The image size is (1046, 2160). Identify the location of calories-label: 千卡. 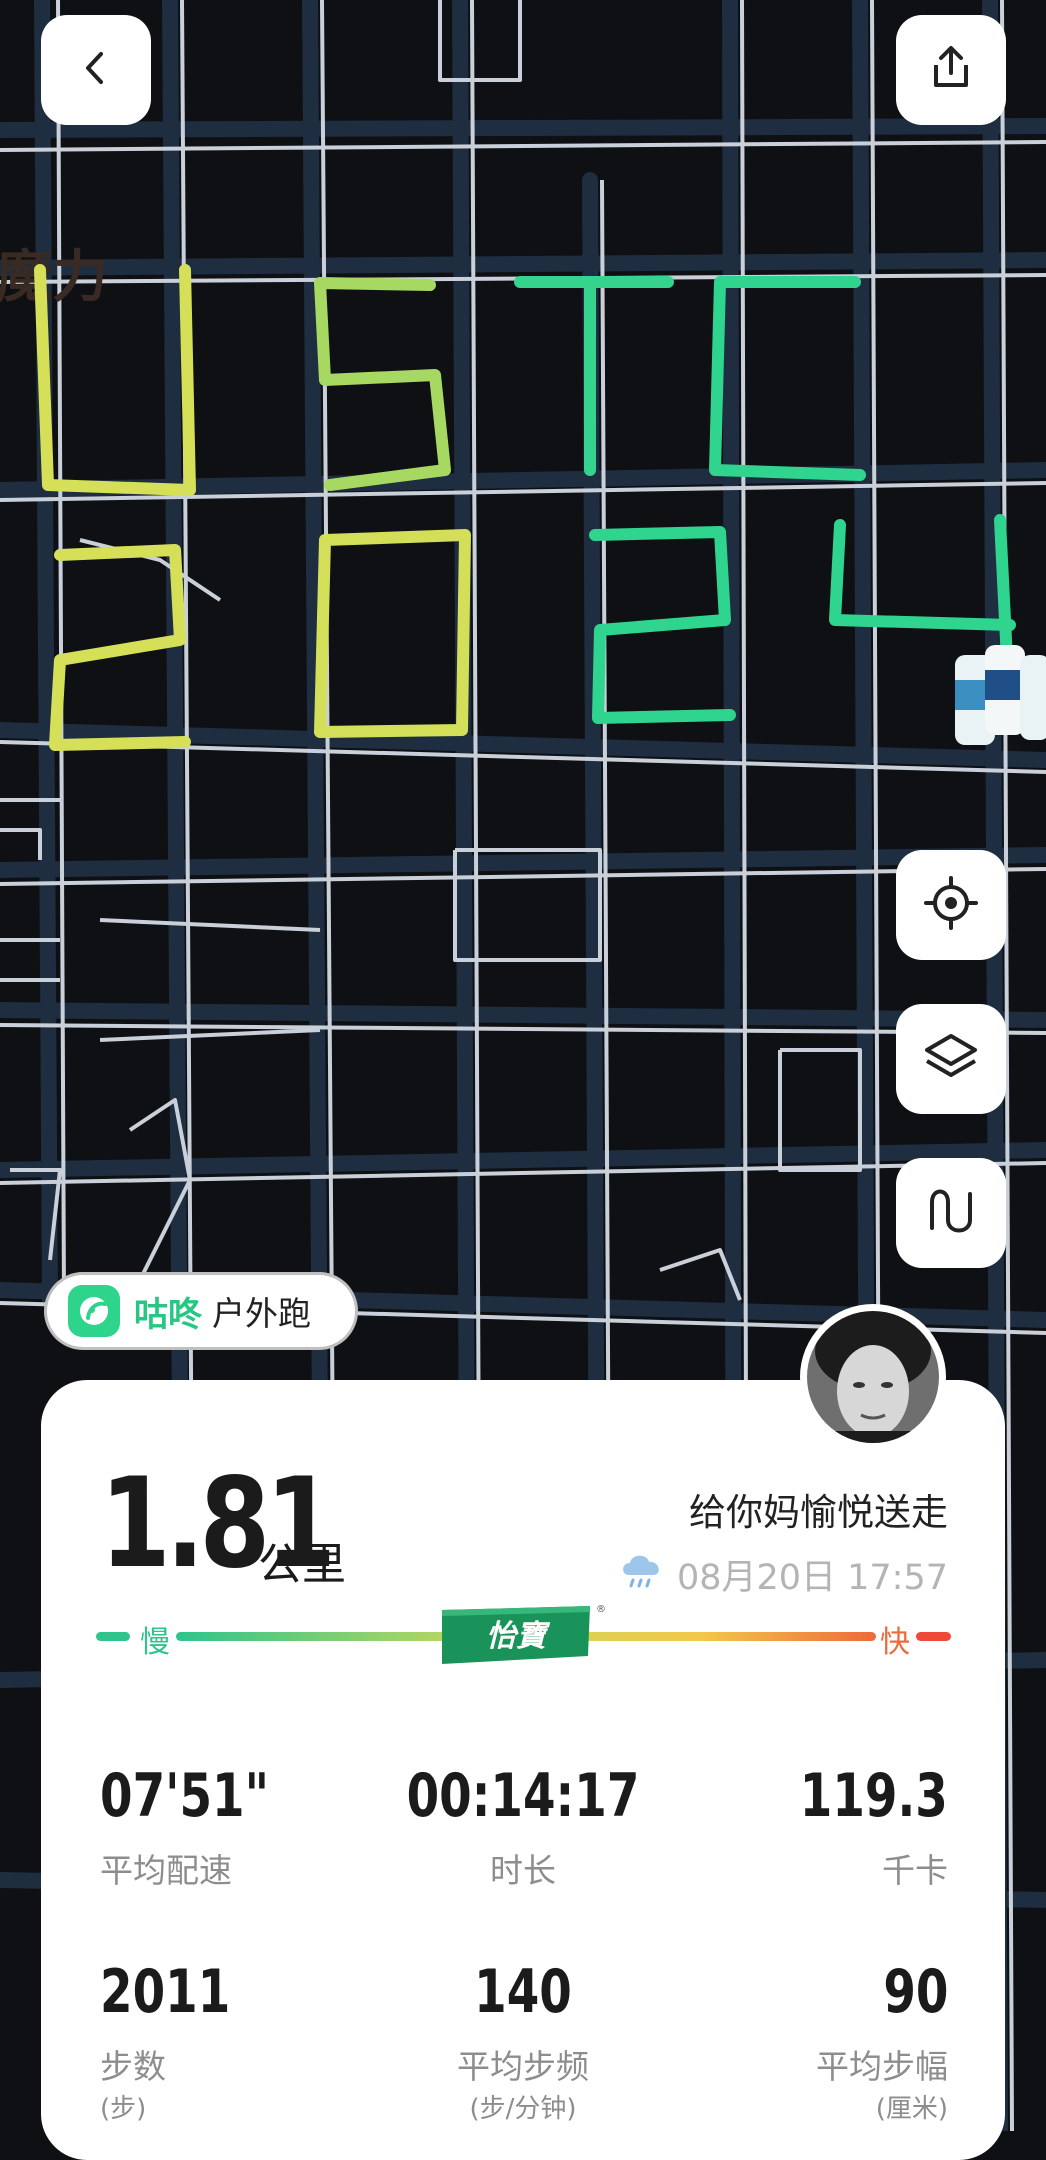
(915, 1870).